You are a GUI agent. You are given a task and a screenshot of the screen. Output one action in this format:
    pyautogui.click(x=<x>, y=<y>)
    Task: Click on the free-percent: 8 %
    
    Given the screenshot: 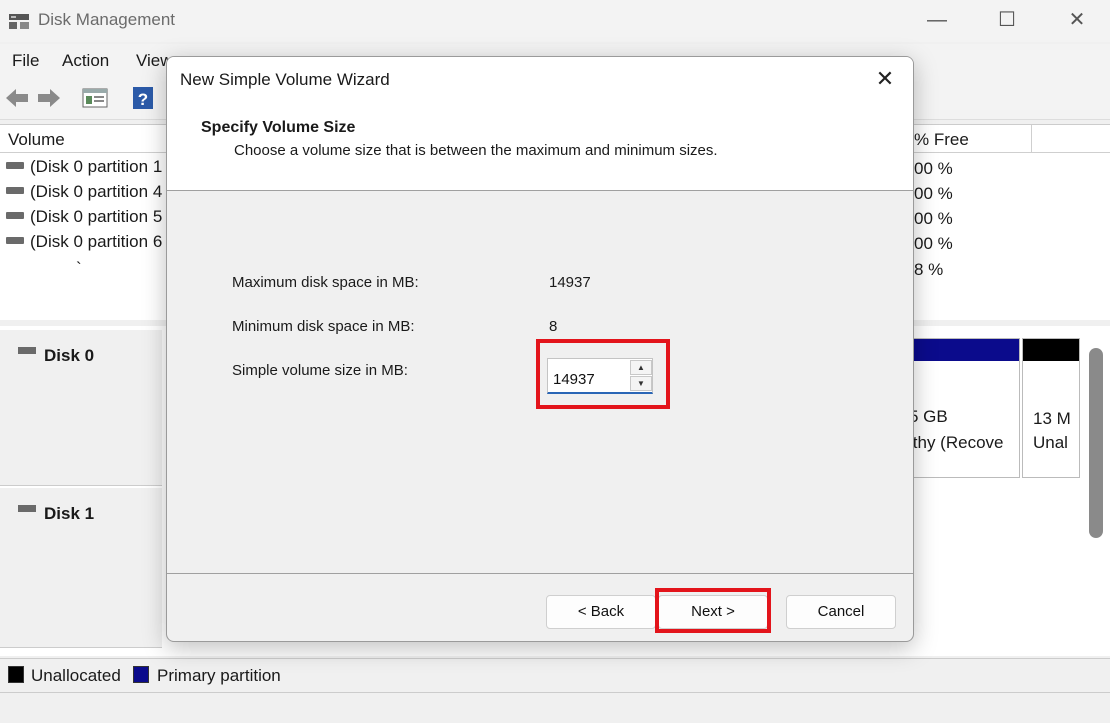 What is the action you would take?
    pyautogui.click(x=929, y=269)
    